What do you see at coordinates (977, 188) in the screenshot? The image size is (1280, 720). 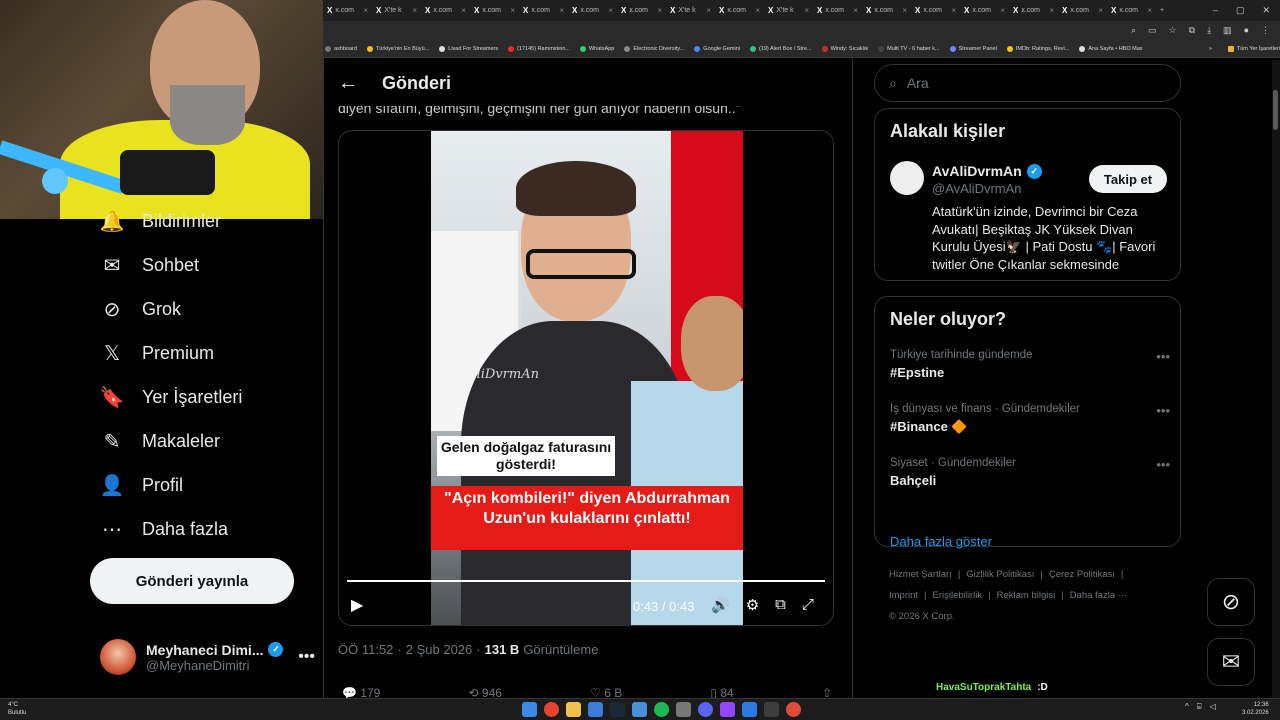 I see `related-username: @AvAliDvrmAn` at bounding box center [977, 188].